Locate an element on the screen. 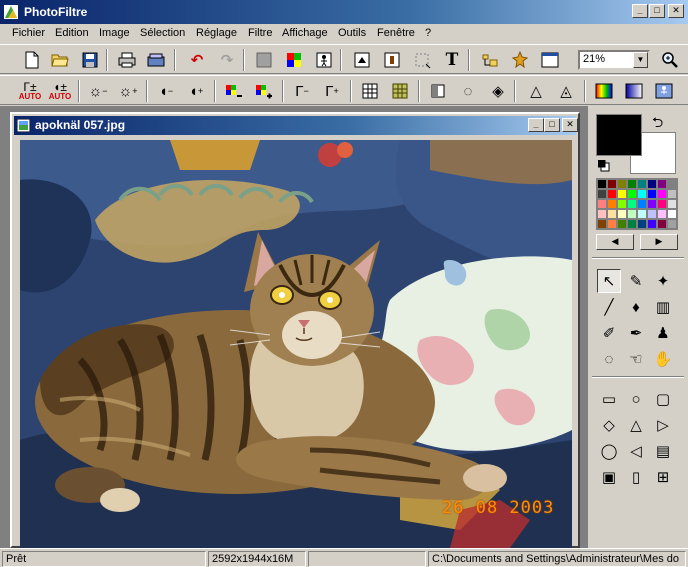 Image resolution: width=688 pixels, height=567 pixels. eyedropper-icon: ✎ is located at coordinates (636, 281).